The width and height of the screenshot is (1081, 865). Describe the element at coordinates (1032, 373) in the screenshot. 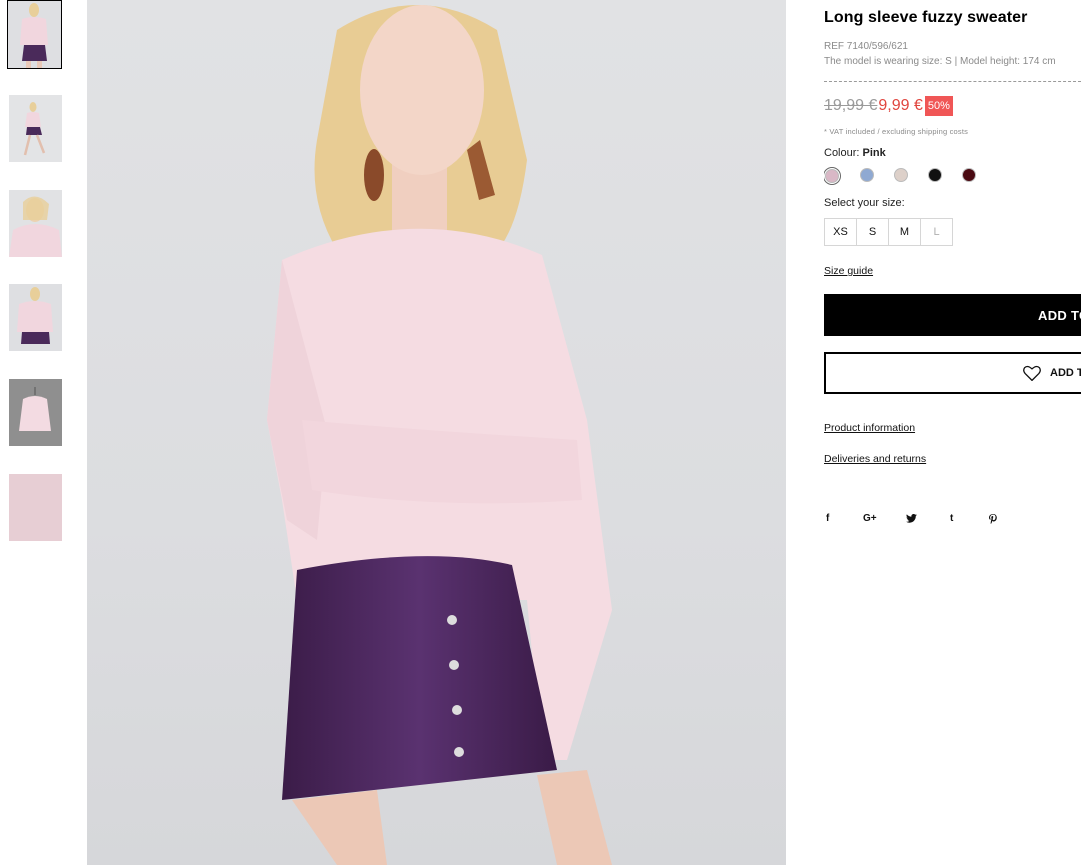

I see `heart-icon` at that location.